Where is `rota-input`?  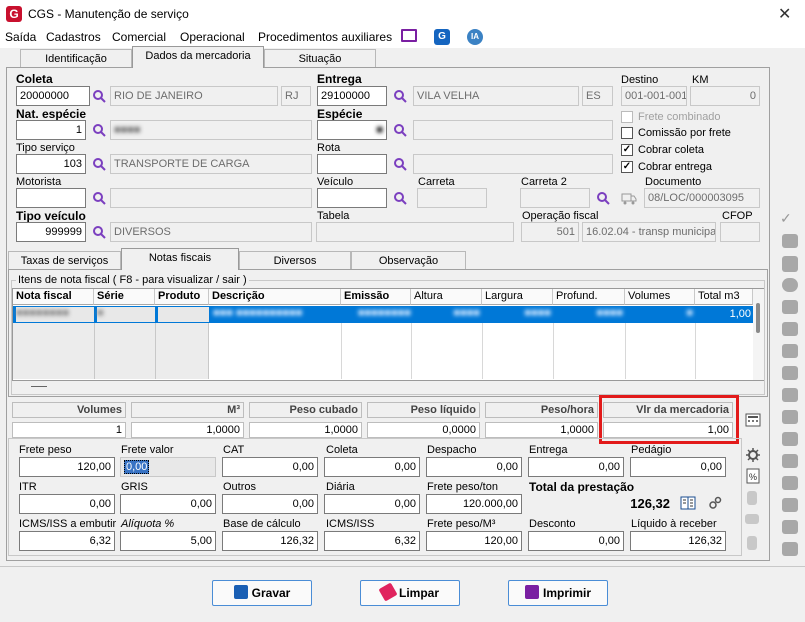
rota-input is located at coordinates (352, 164).